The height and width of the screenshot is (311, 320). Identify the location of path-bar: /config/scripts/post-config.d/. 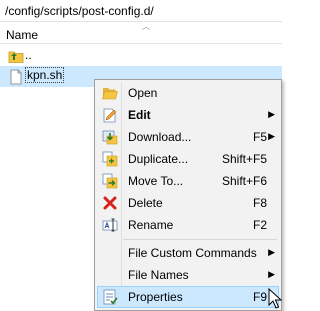
(141, 11).